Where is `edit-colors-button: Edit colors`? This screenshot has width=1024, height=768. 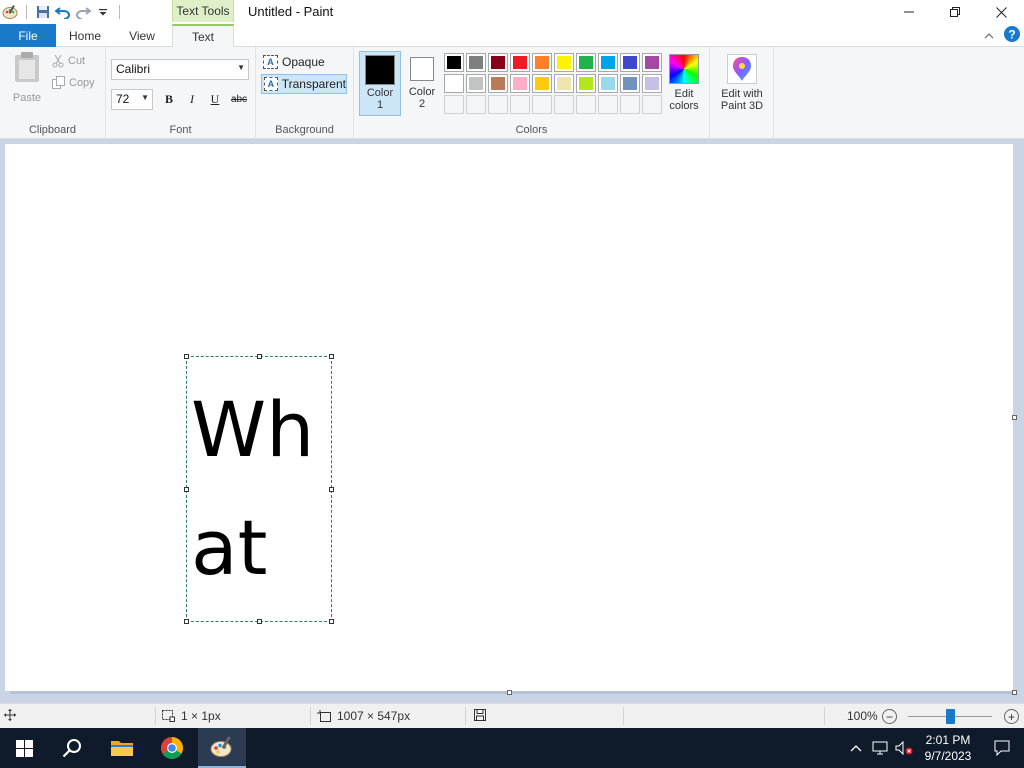 edit-colors-button: Edit colors is located at coordinates (684, 81).